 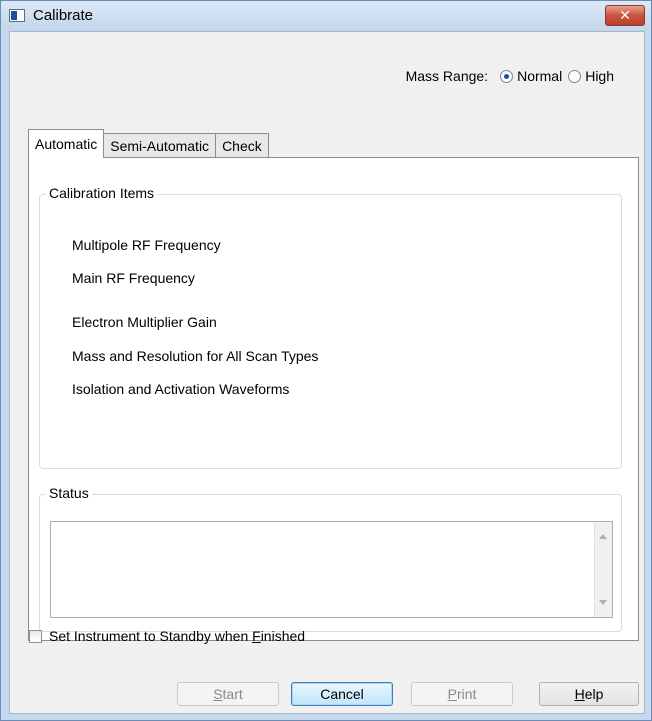 What do you see at coordinates (218, 694) in the screenshot?
I see `start-accel: S` at bounding box center [218, 694].